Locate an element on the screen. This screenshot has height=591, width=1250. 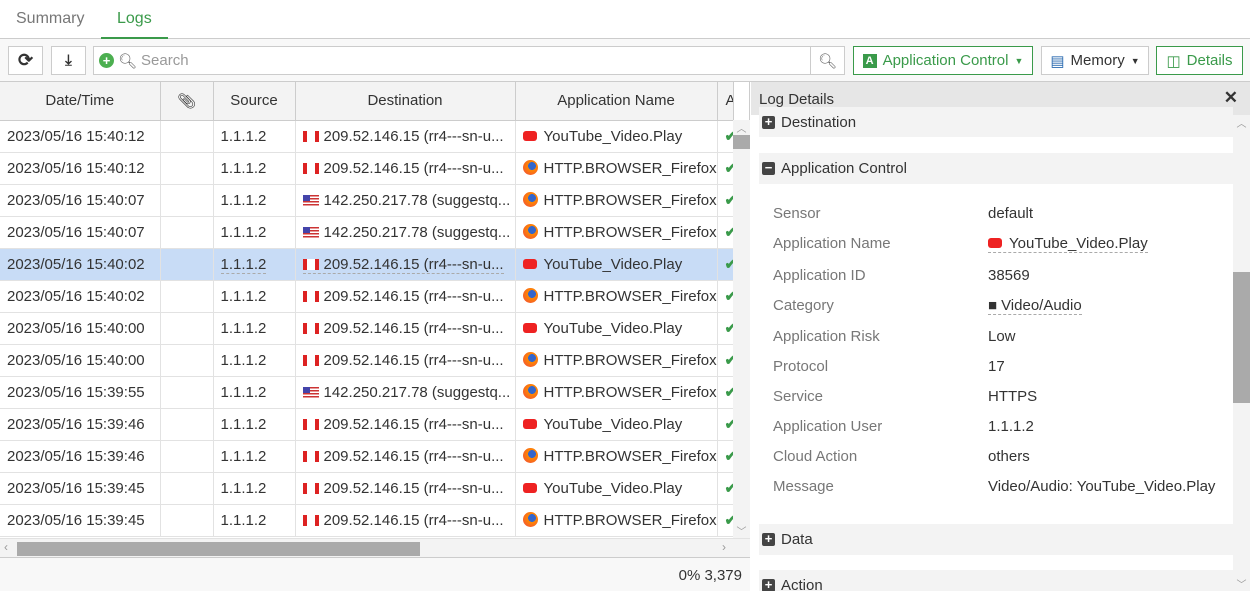
detail-row: Application ID 38569 is located at coordinates (1003, 282).